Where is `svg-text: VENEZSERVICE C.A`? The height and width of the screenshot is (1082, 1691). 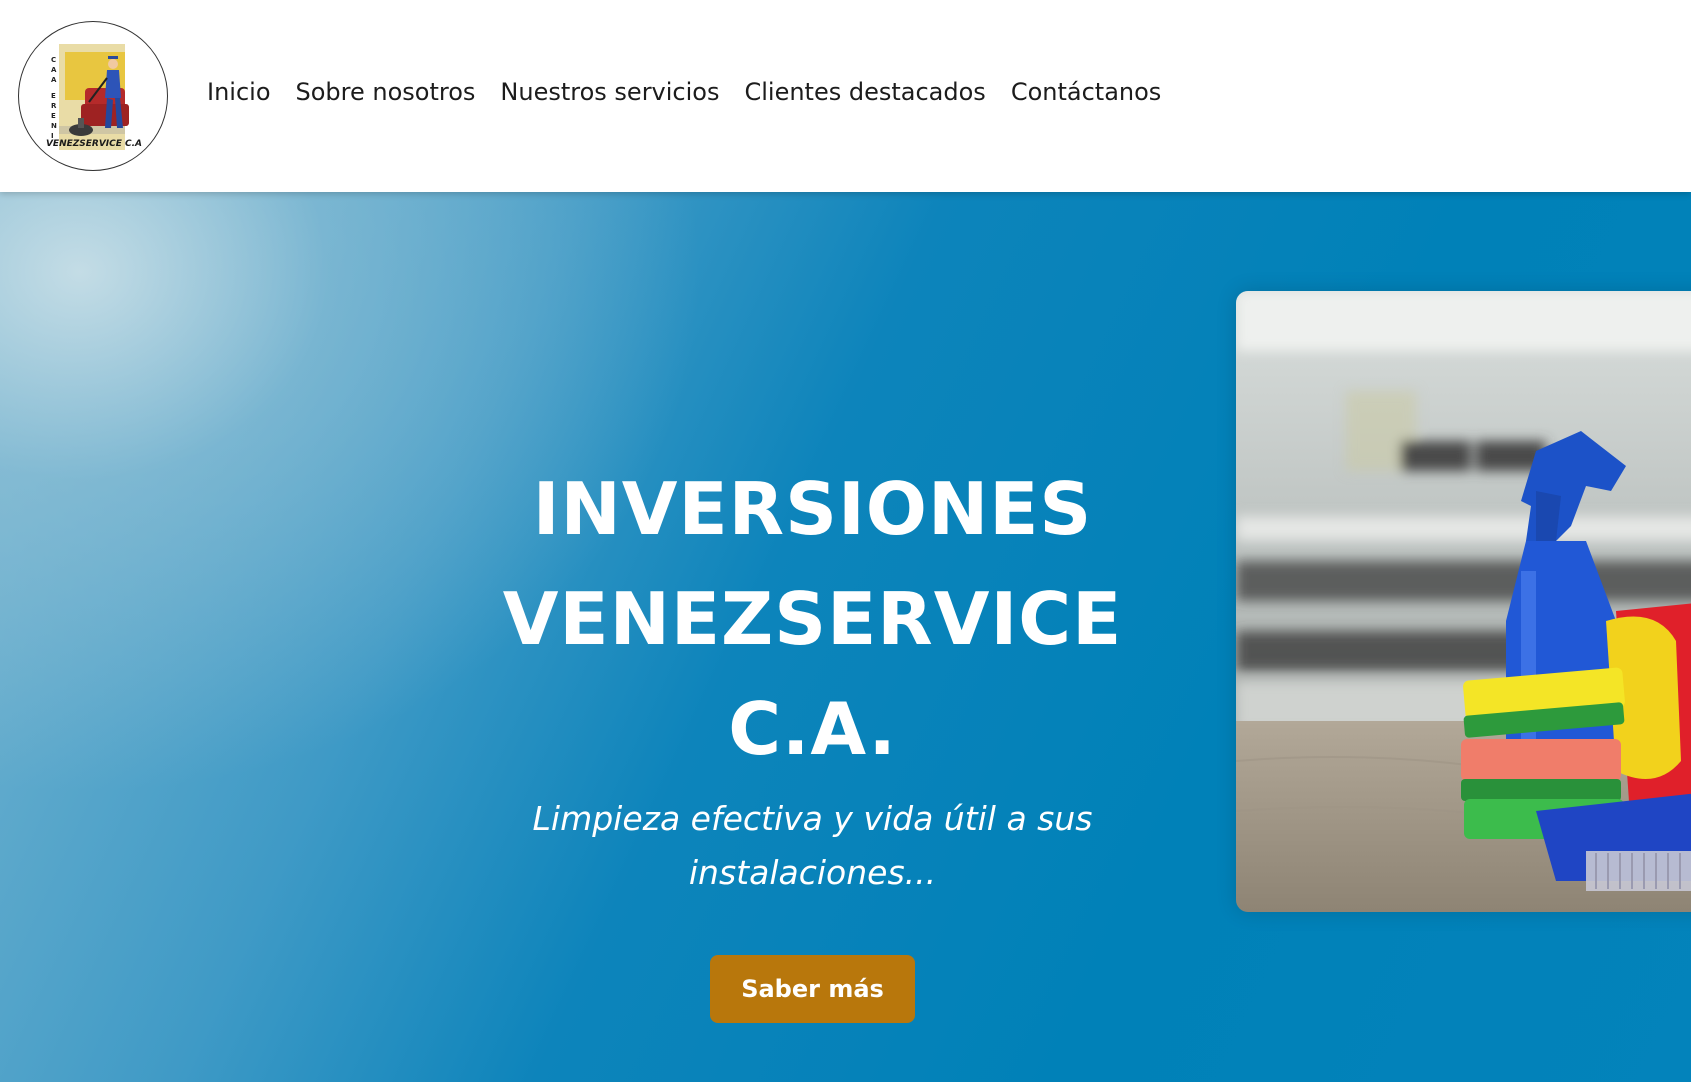
svg-text: VENEZSERVICE C.A is located at coordinates (94, 144).